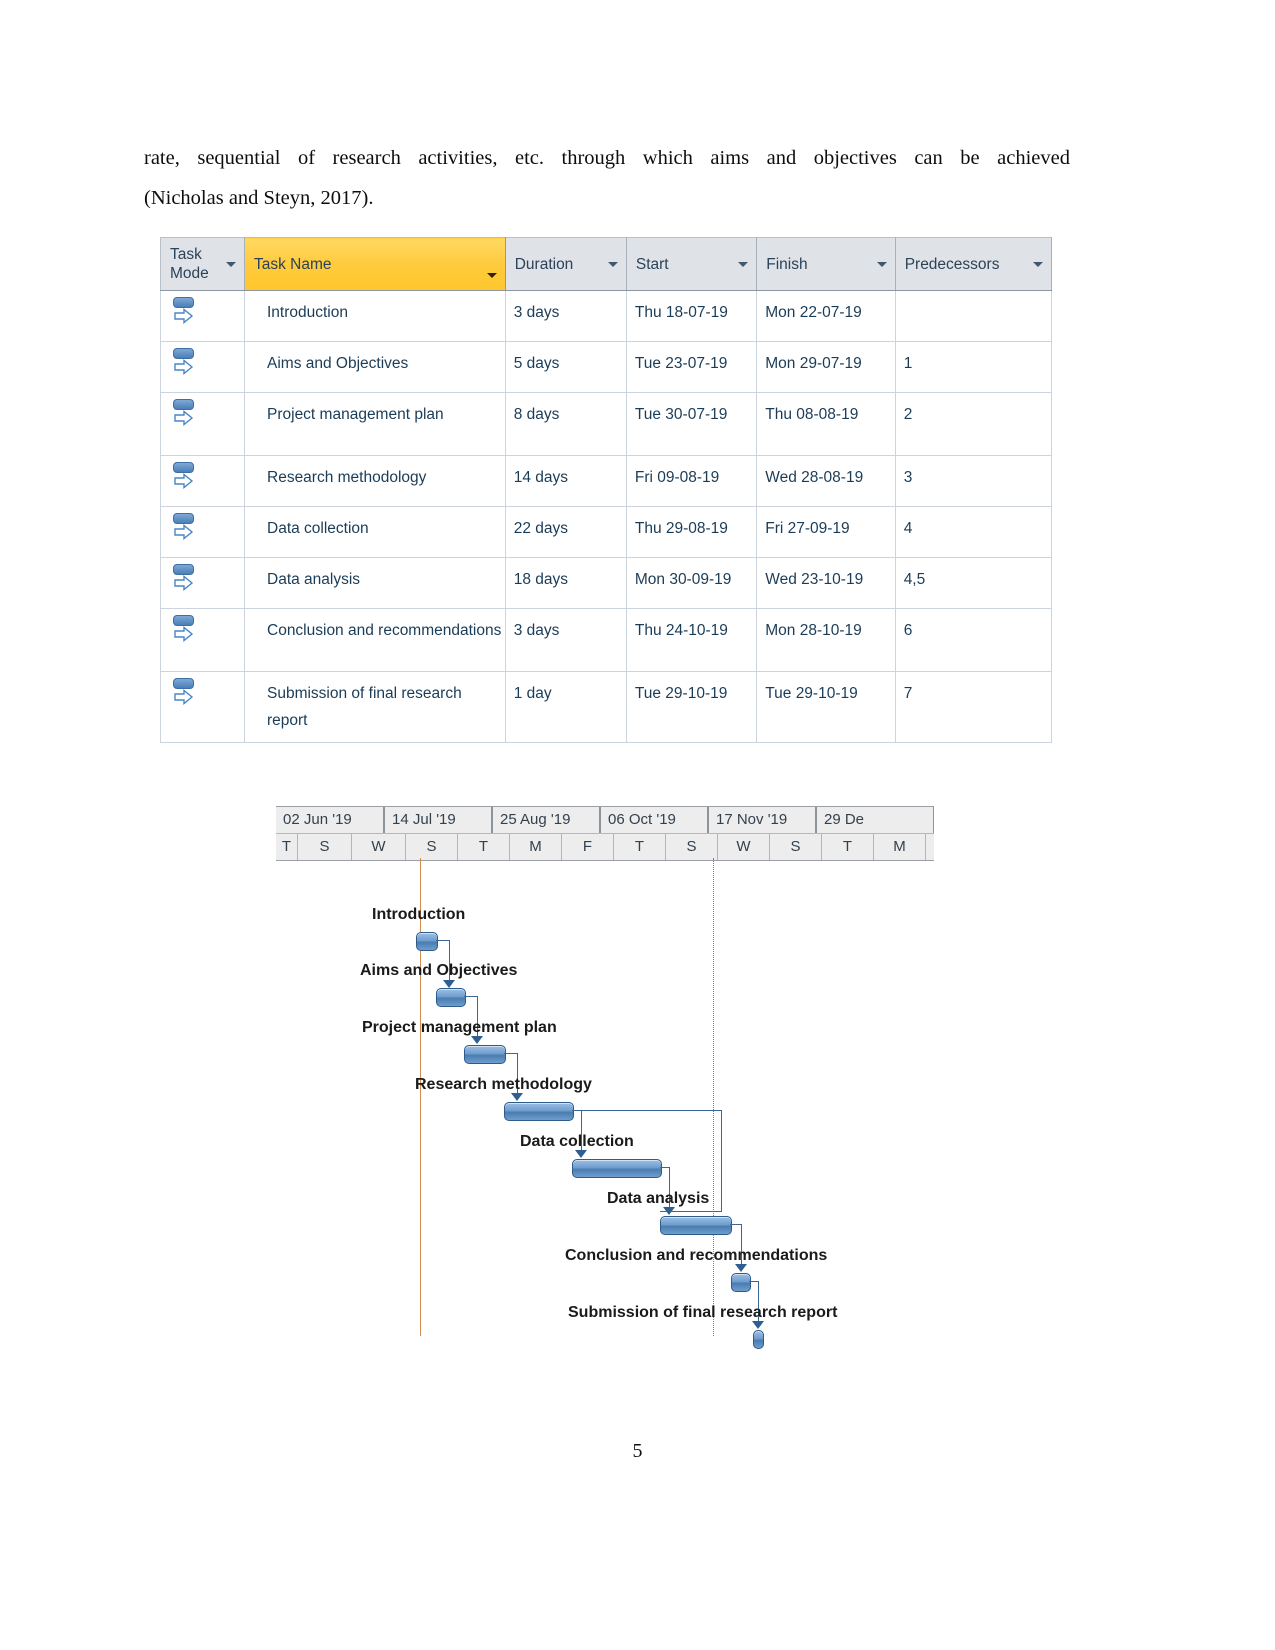  Describe the element at coordinates (375, 264) in the screenshot. I see `column-header-task-name: Task Name` at that location.